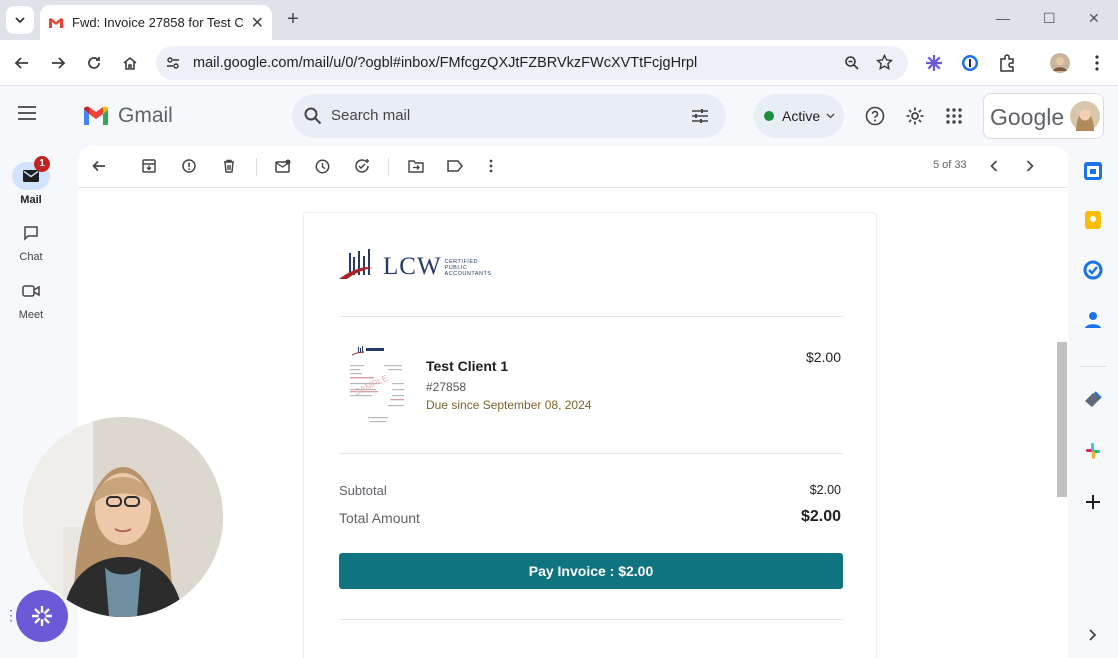  What do you see at coordinates (31, 315) in the screenshot?
I see `rail-label-meet: Meet` at bounding box center [31, 315].